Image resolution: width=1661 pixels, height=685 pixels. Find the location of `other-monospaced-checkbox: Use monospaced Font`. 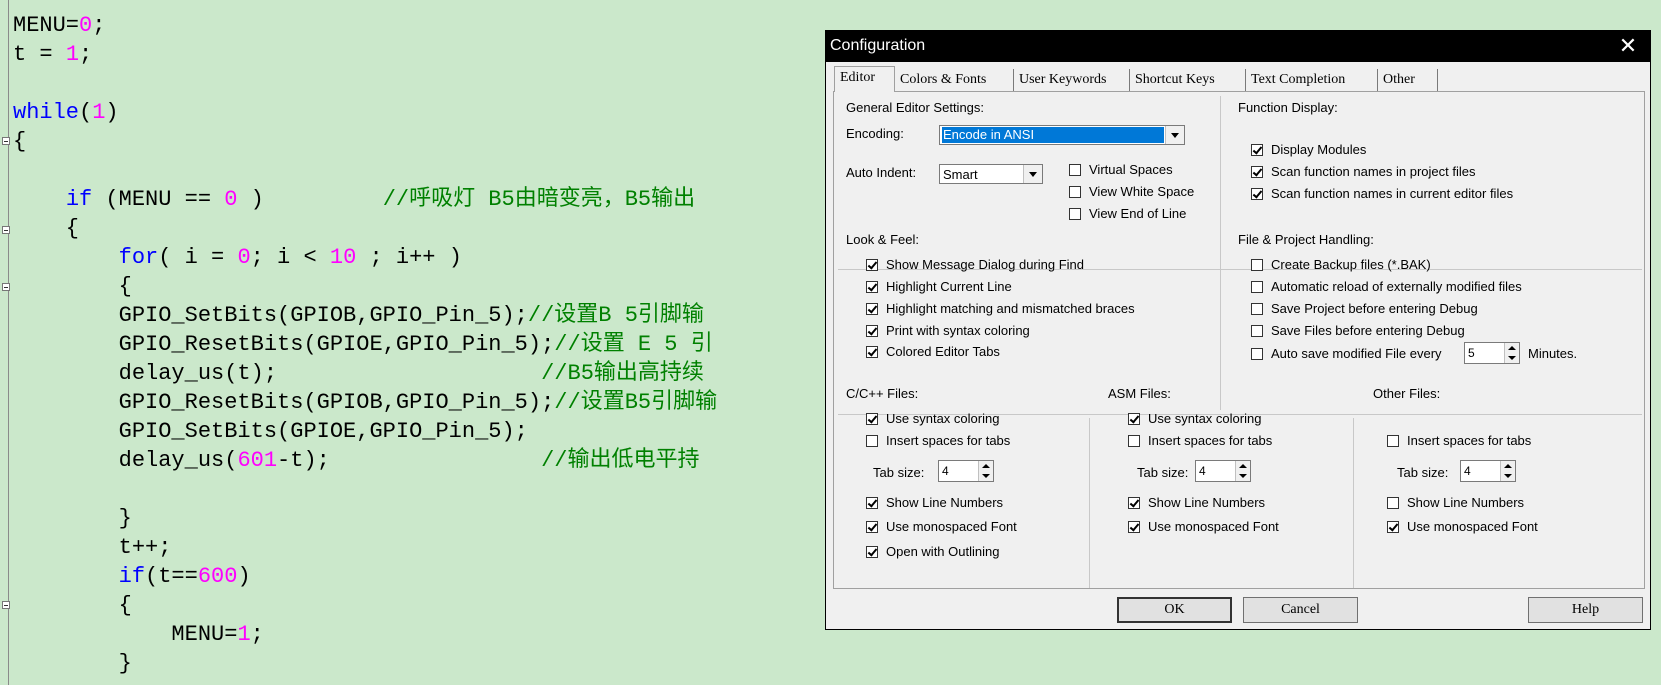

other-monospaced-checkbox: Use monospaced Font is located at coordinates (1462, 526).